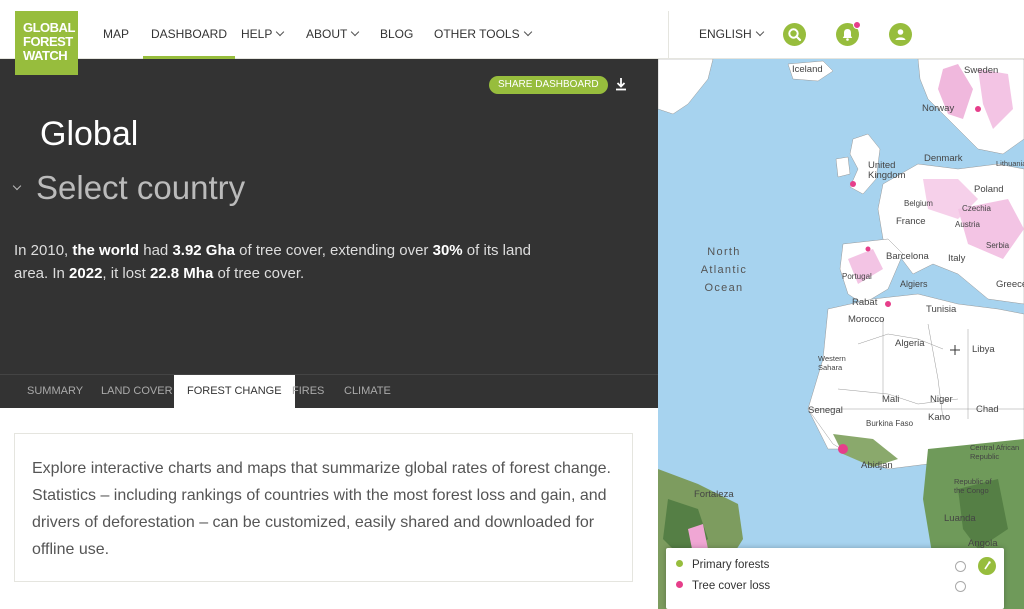 The width and height of the screenshot is (1024, 609). I want to click on nav-dashboard: DASHBOARD, so click(189, 35).